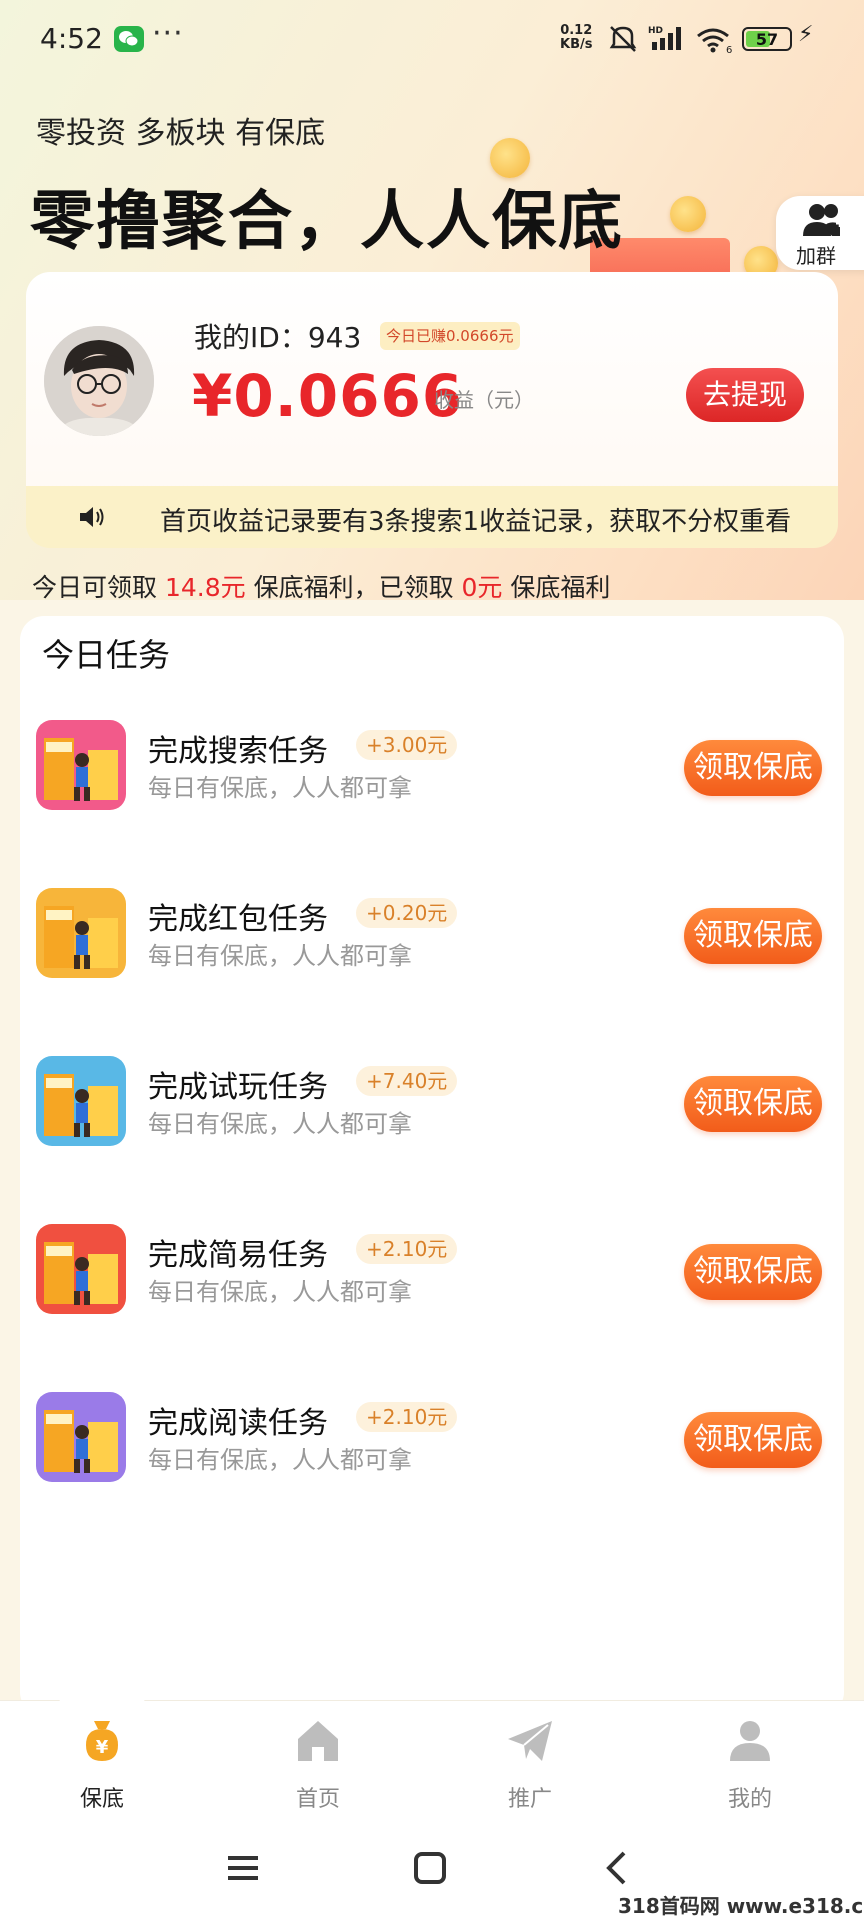  I want to click on svg-text: 6, so click(729, 49).